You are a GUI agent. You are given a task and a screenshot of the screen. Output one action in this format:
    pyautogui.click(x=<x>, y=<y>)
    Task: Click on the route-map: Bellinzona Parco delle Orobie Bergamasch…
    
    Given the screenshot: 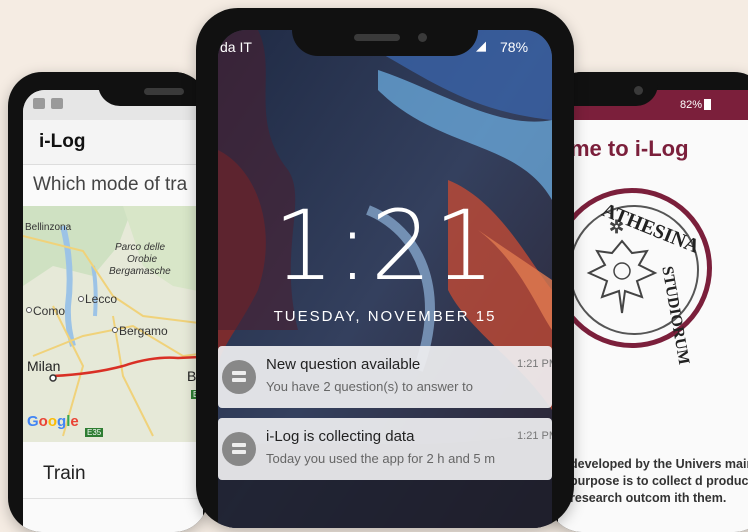 What is the action you would take?
    pyautogui.click(x=113, y=324)
    